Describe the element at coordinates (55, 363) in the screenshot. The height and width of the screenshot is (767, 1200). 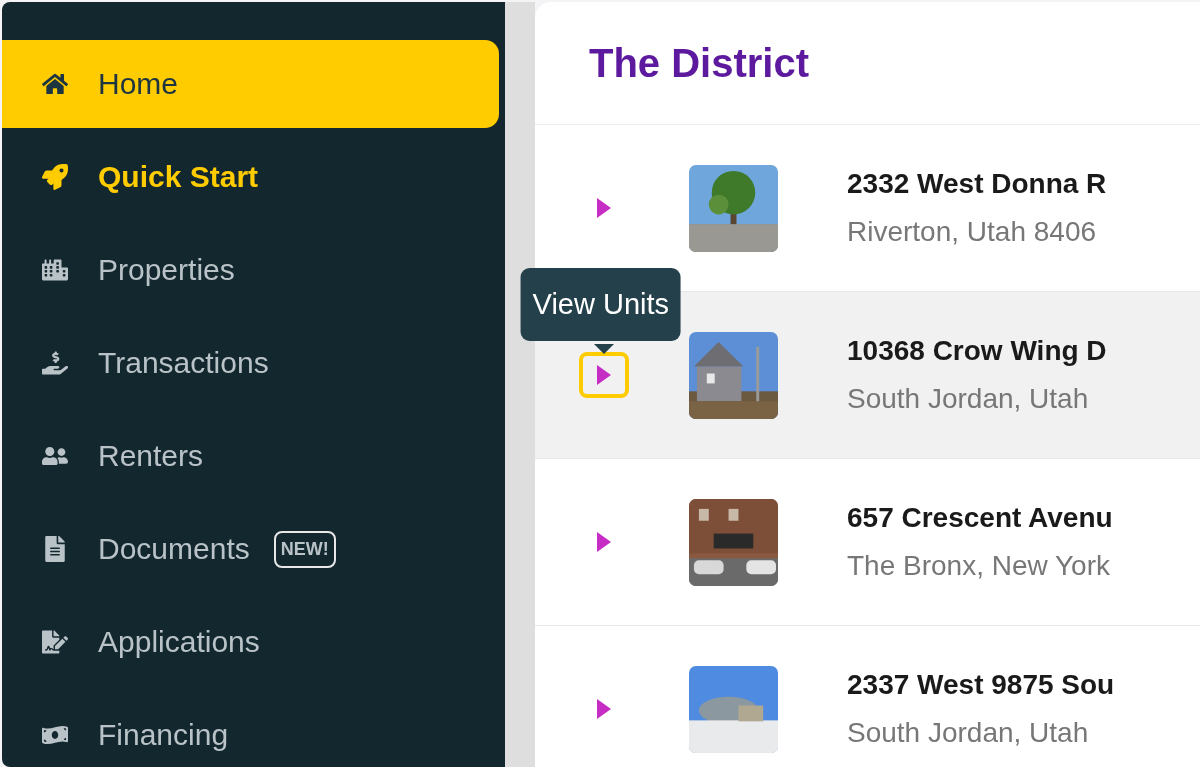
I see `money-hand-icon` at that location.